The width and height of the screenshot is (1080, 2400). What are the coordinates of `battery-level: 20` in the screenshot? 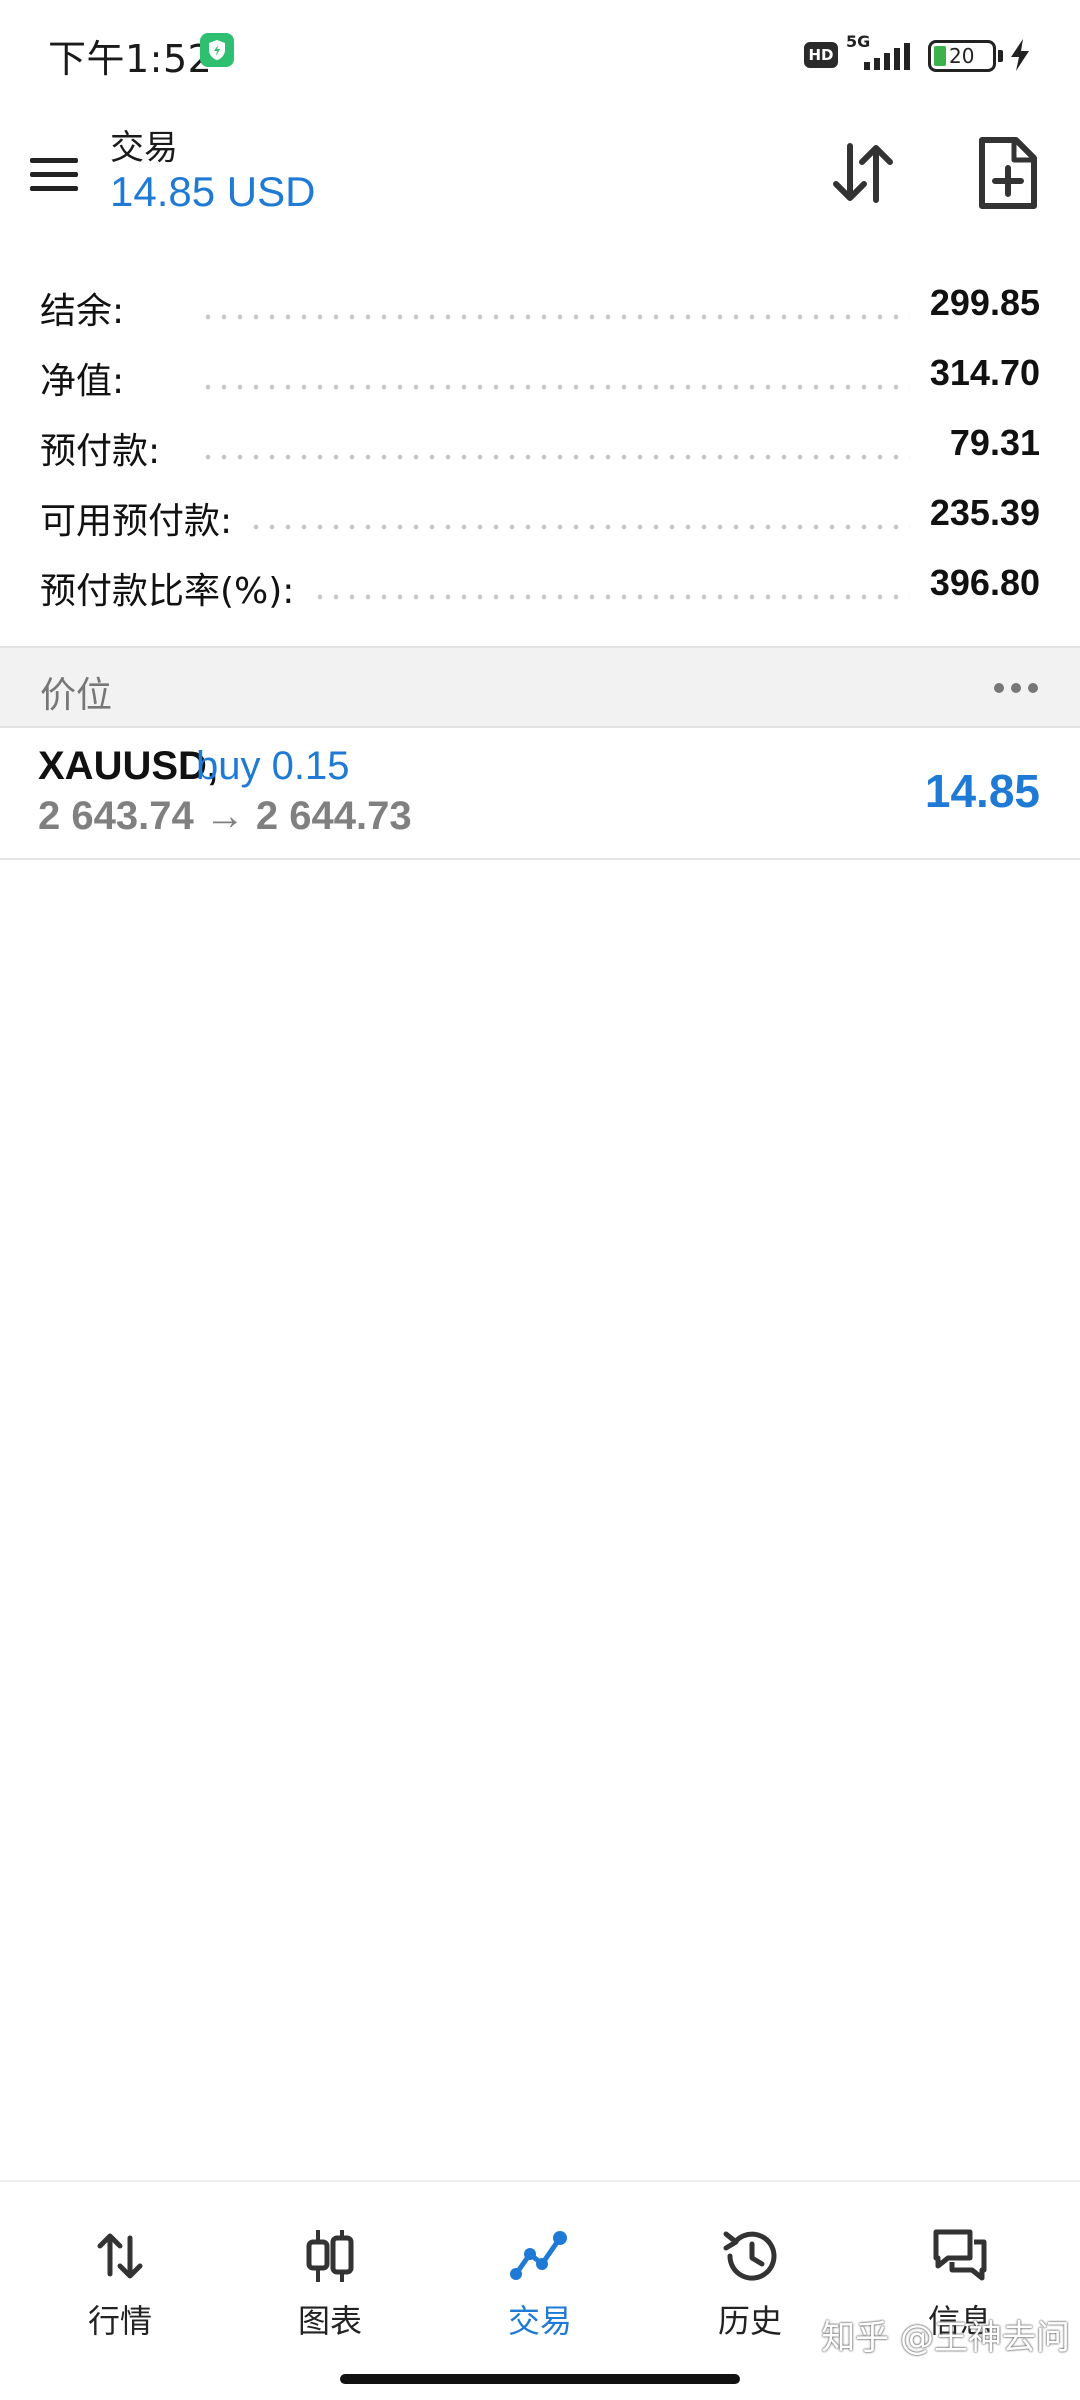 It's located at (962, 56).